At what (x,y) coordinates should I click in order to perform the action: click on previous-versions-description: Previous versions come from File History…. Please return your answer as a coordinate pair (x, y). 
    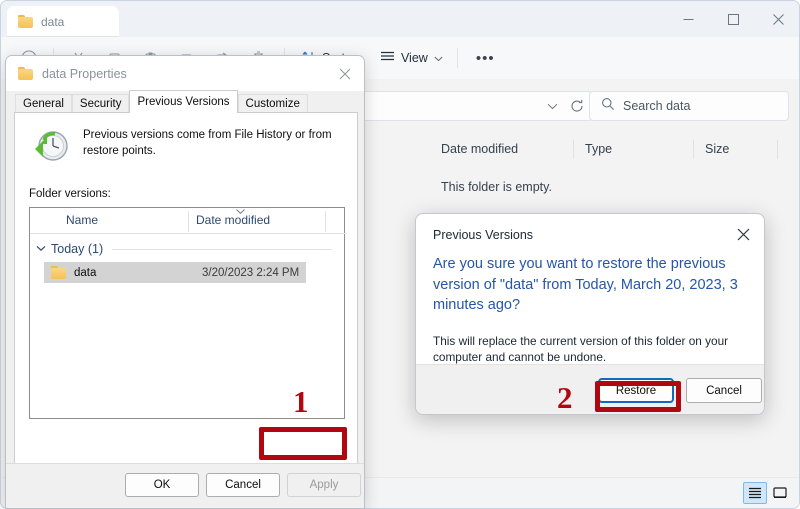
    Looking at the image, I should click on (207, 143).